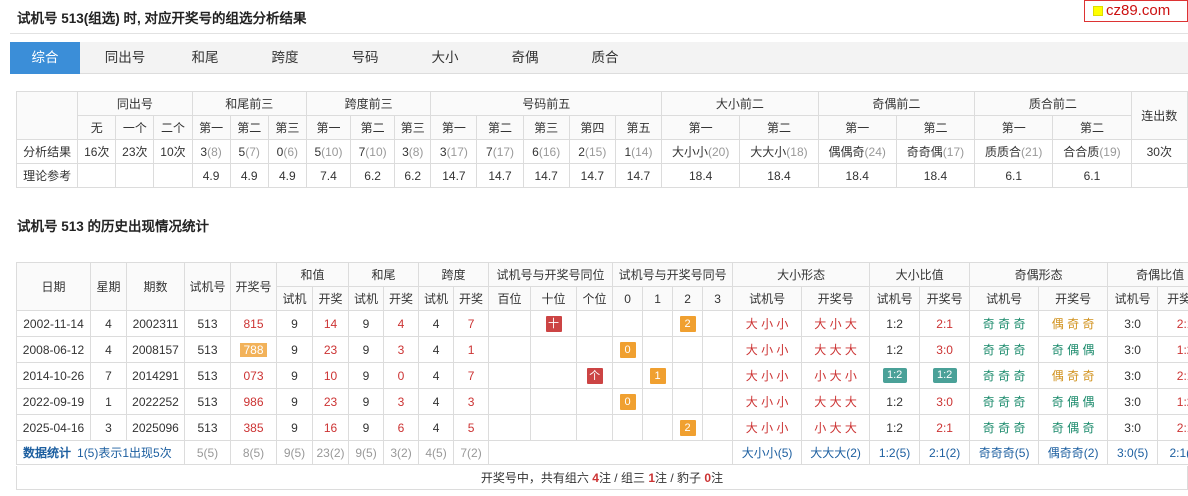  Describe the element at coordinates (45, 58) in the screenshot. I see `tab-overview: 综合` at that location.